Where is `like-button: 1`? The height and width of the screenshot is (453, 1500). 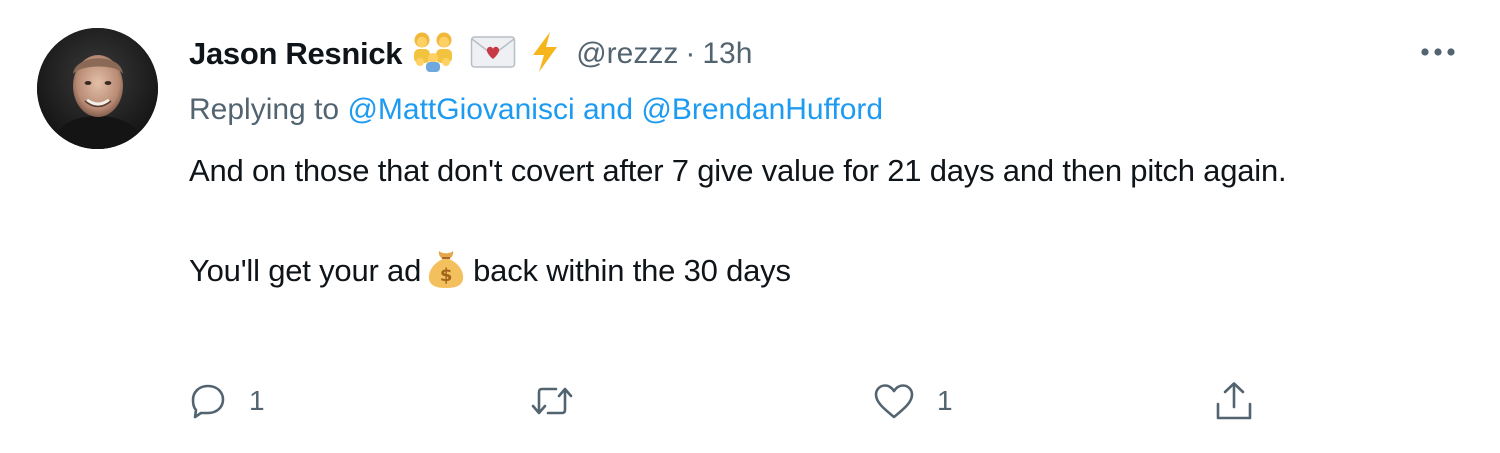
like-button: 1 is located at coordinates (913, 401).